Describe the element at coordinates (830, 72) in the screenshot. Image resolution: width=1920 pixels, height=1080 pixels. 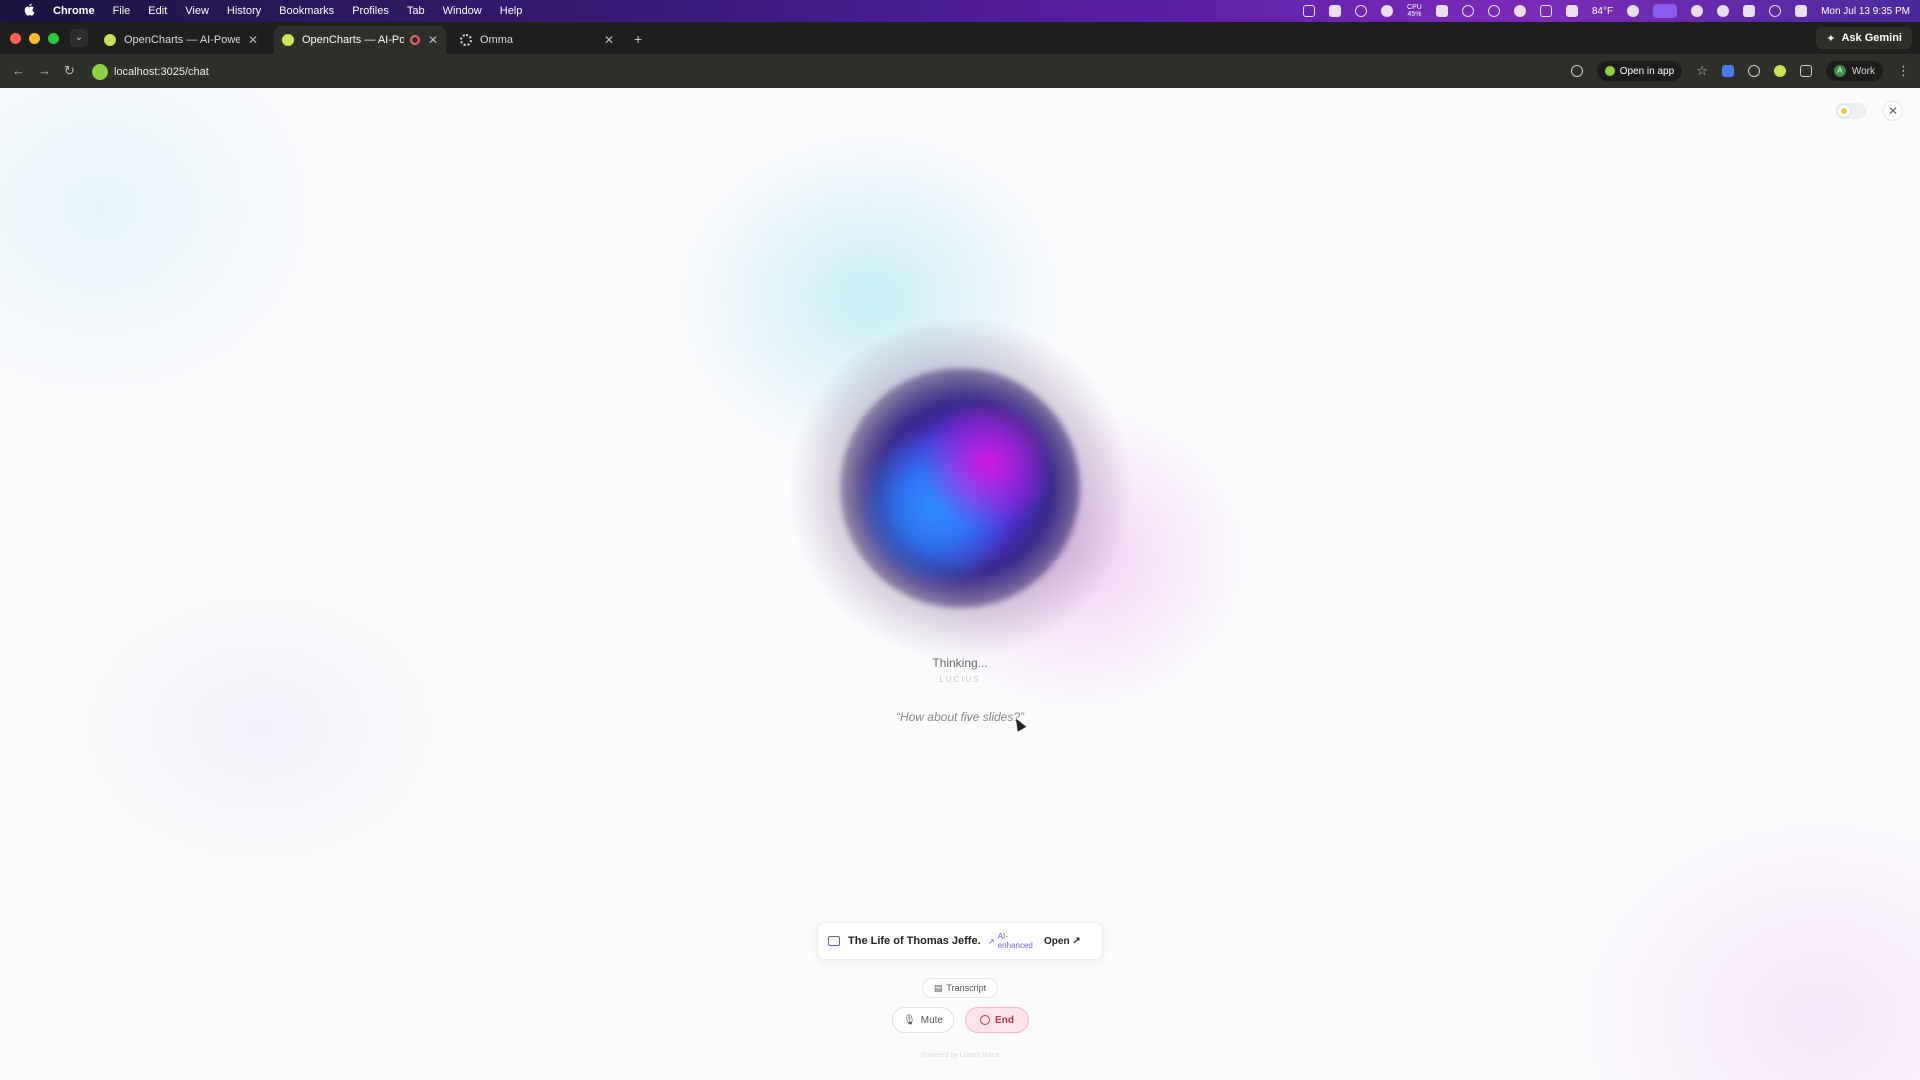
I see `address-bar: localhost:3025/chat` at that location.